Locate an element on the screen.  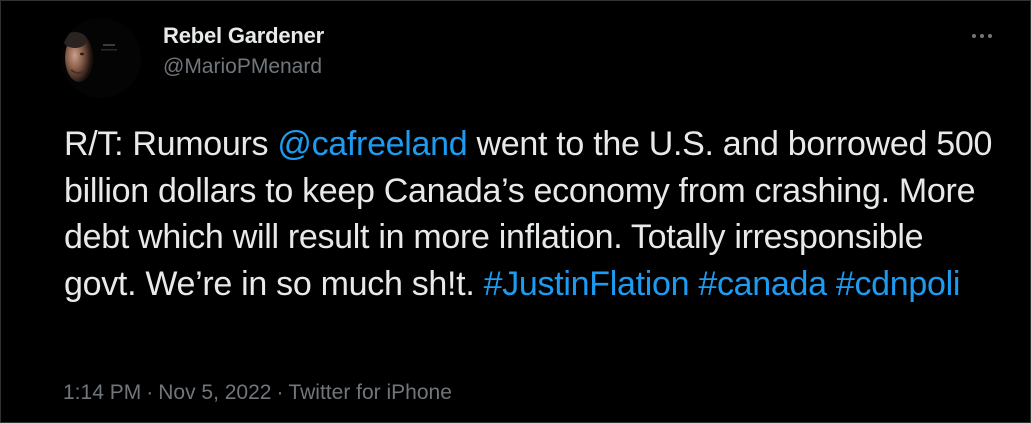
more-options-button is located at coordinates (982, 36).